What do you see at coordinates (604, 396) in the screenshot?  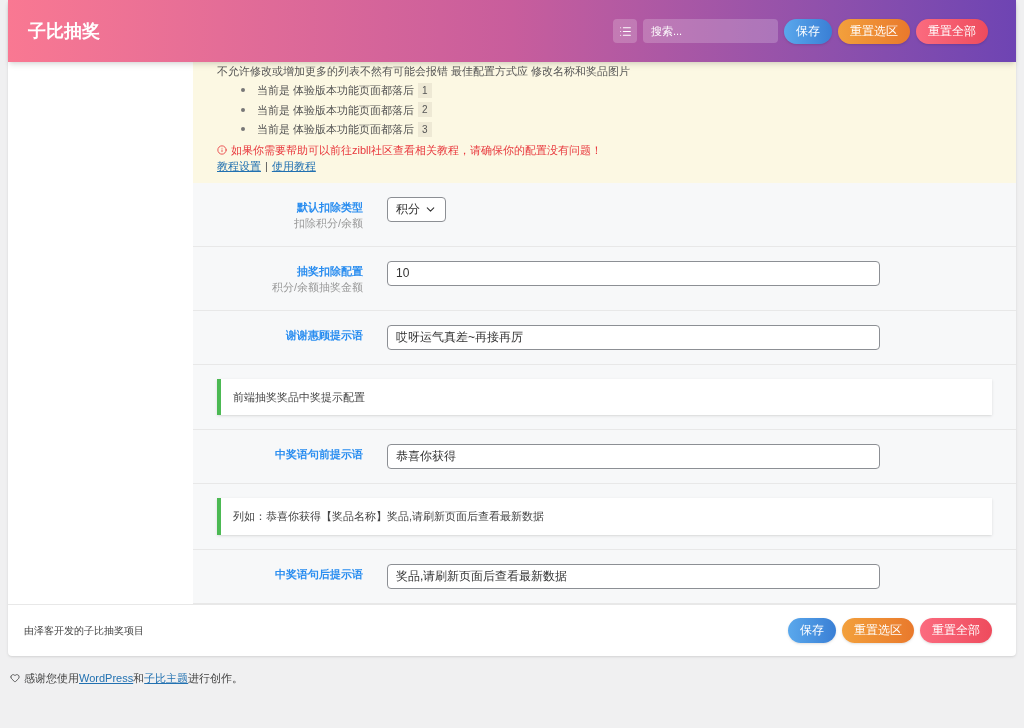 I see `section-note: 前端抽奖奖品中奖提示配置` at bounding box center [604, 396].